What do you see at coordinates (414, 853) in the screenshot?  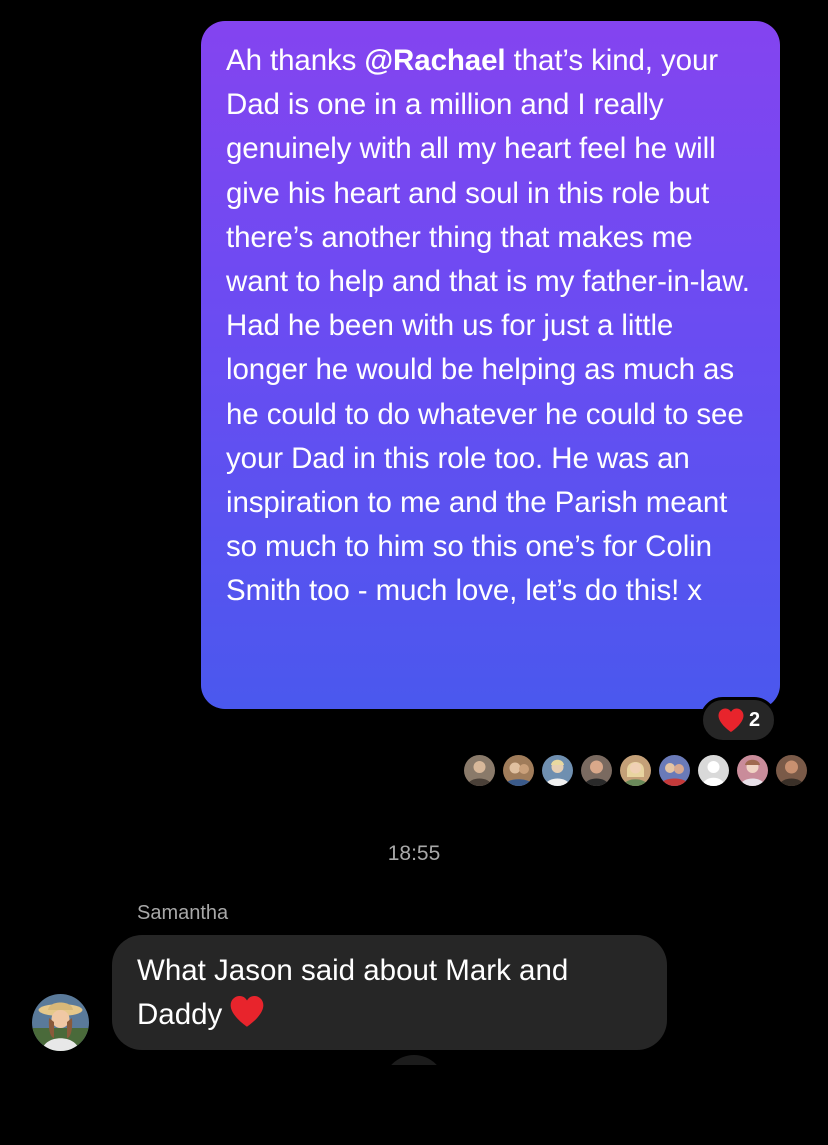 I see `message-timestamp: 18:55` at bounding box center [414, 853].